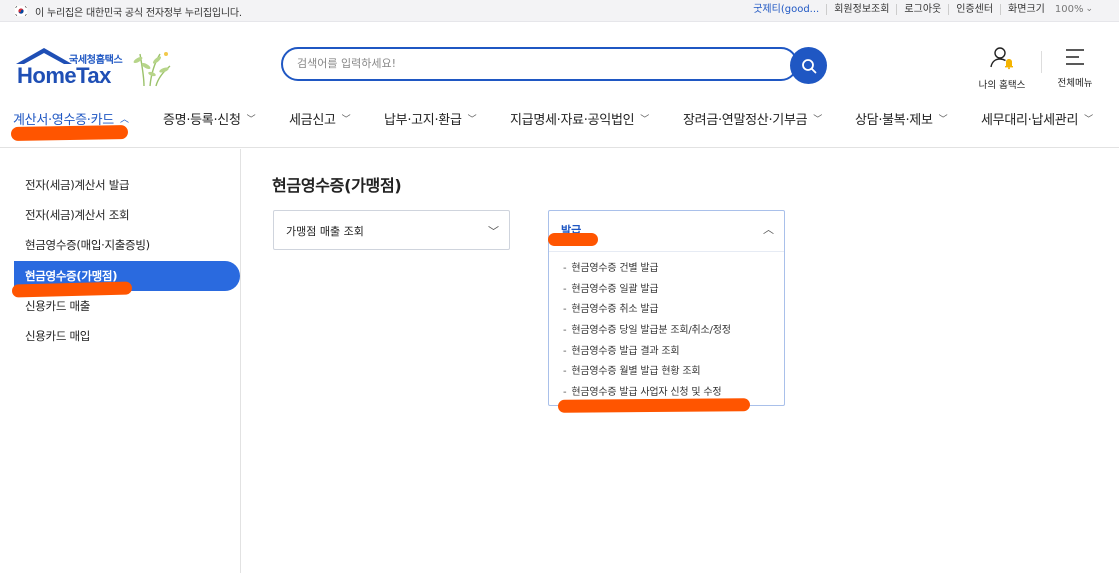 This screenshot has height=573, width=1119. Describe the element at coordinates (532, 63) in the screenshot. I see `search-input` at that location.